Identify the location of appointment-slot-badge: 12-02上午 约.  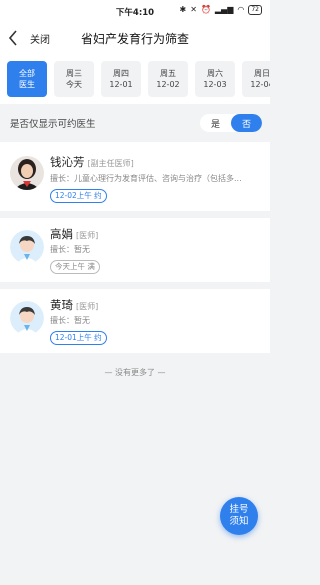
(78, 196).